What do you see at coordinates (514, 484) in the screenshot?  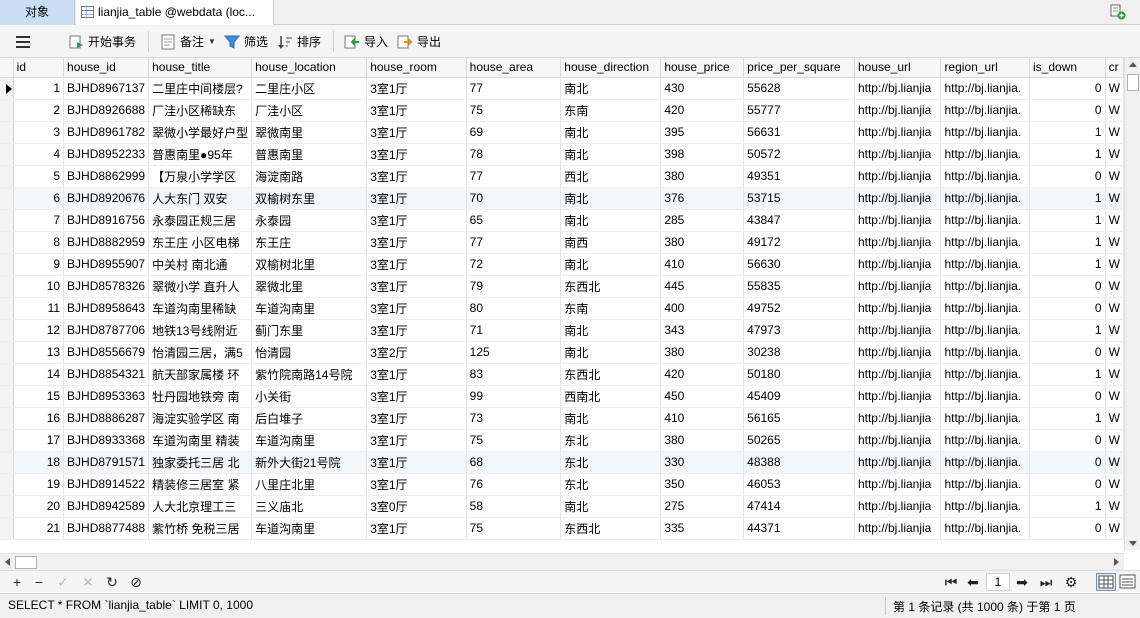 I see `cell-house-area: 76` at bounding box center [514, 484].